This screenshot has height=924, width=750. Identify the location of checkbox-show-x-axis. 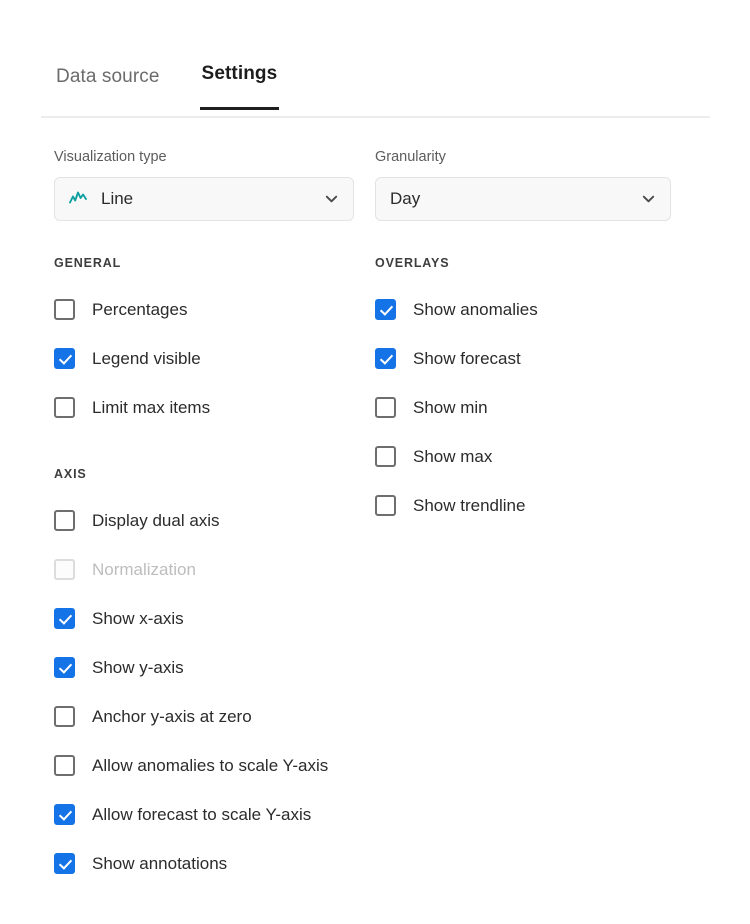
(64, 618).